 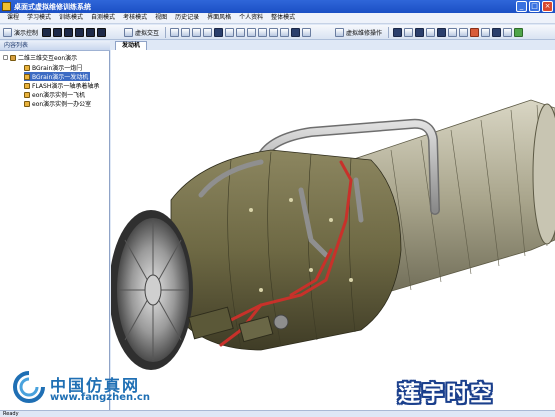 What do you see at coordinates (307, 32) in the screenshot?
I see `settings-icon` at bounding box center [307, 32].